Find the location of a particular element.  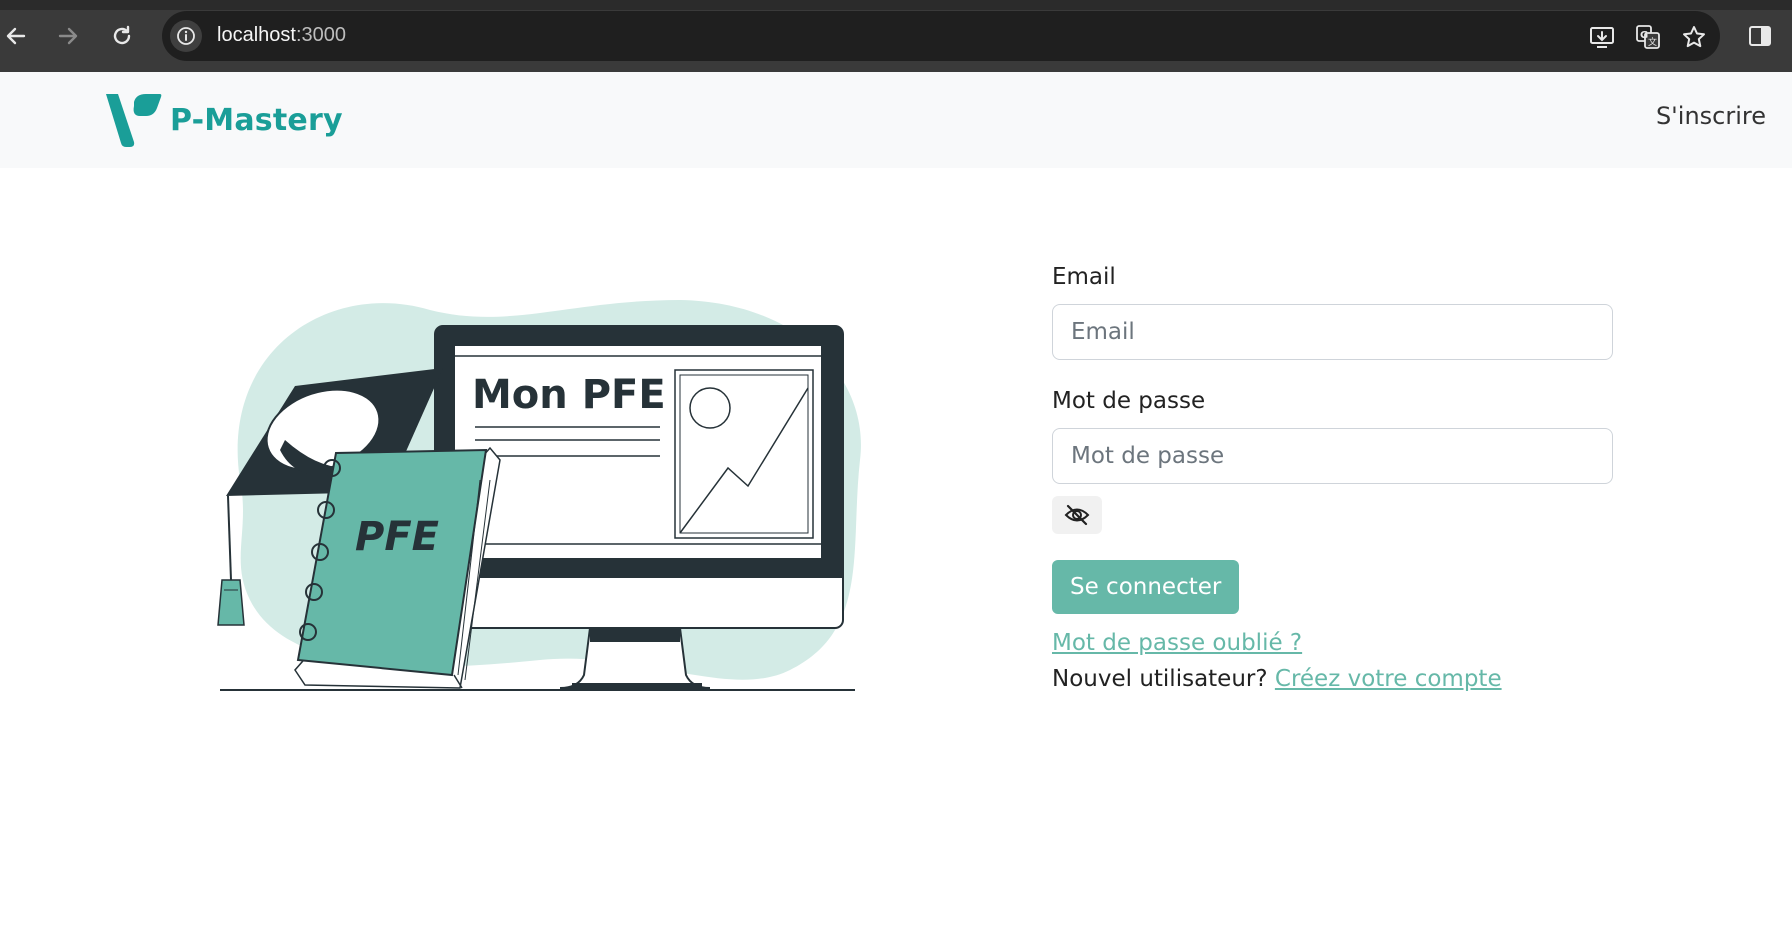

translate-icon: G文 is located at coordinates (1648, 37).